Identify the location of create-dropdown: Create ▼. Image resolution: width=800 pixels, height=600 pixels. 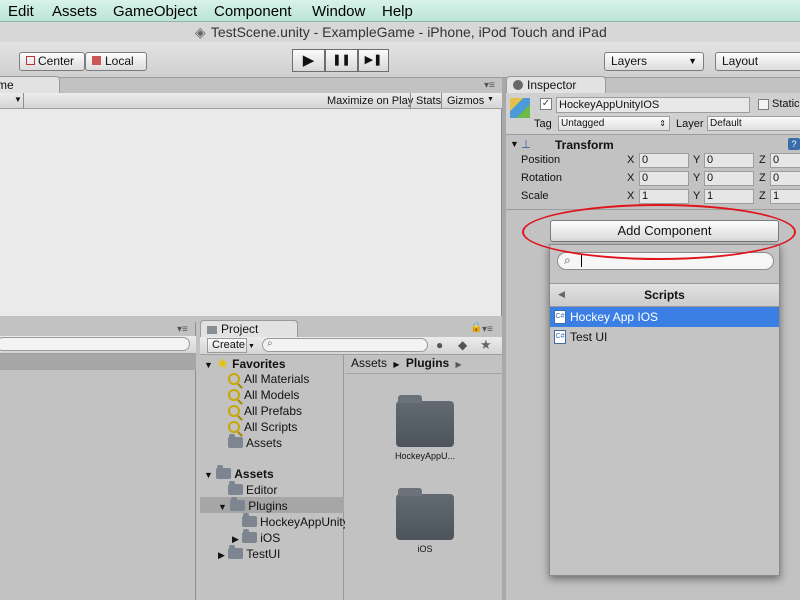
(231, 345).